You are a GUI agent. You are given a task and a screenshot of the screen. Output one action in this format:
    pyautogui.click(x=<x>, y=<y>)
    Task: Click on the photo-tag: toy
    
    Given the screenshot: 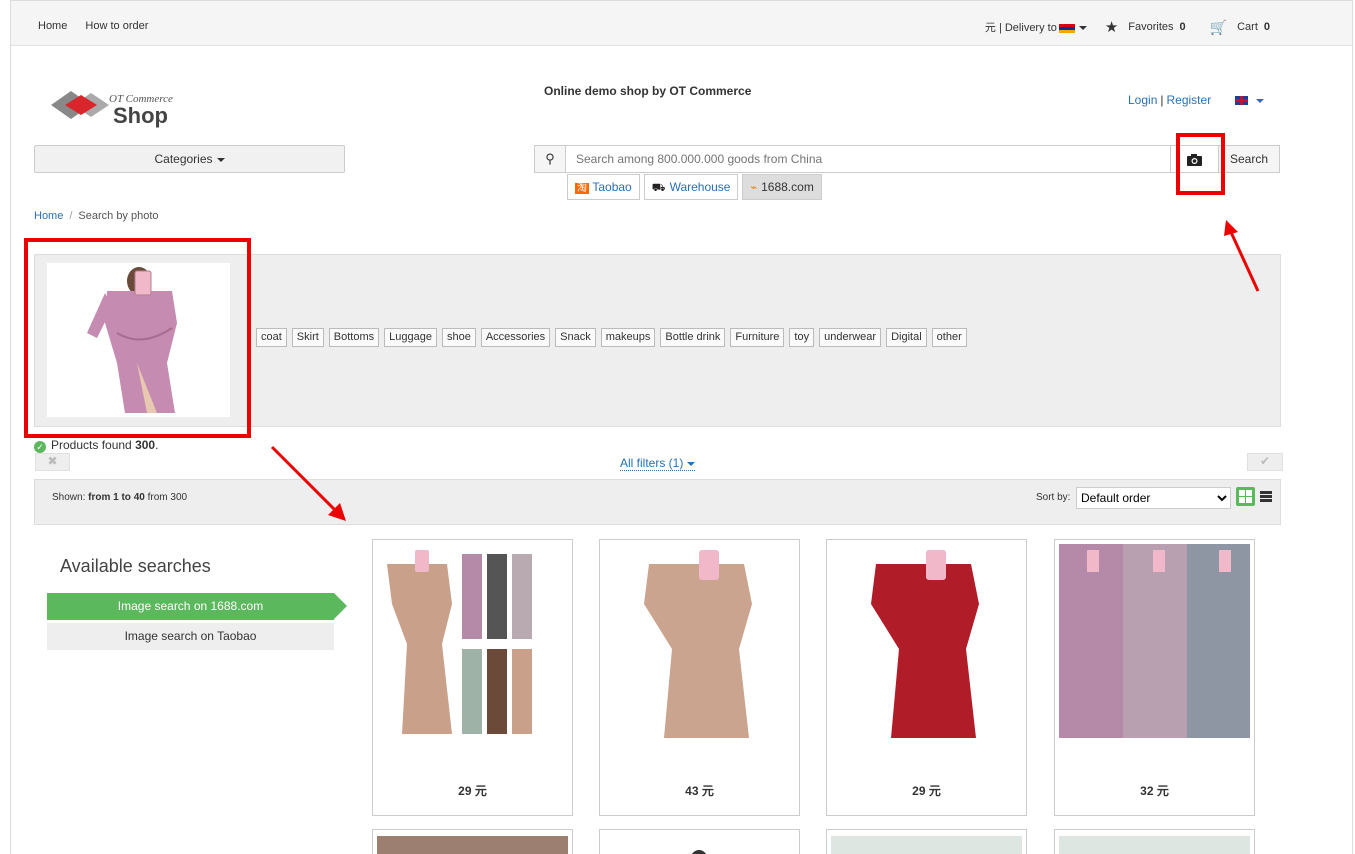 What is the action you would take?
    pyautogui.click(x=802, y=337)
    